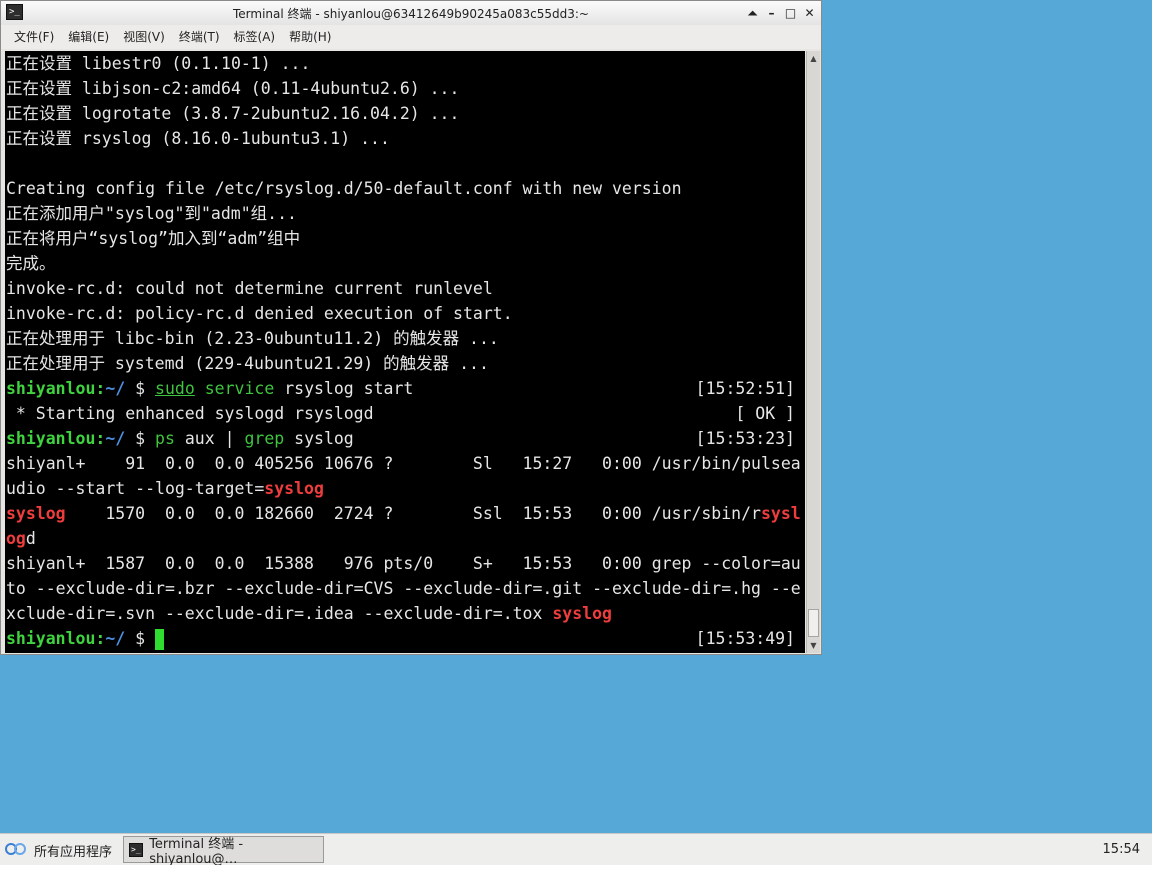 This screenshot has height=896, width=1152. I want to click on shade-button: ⏶, so click(752, 13).